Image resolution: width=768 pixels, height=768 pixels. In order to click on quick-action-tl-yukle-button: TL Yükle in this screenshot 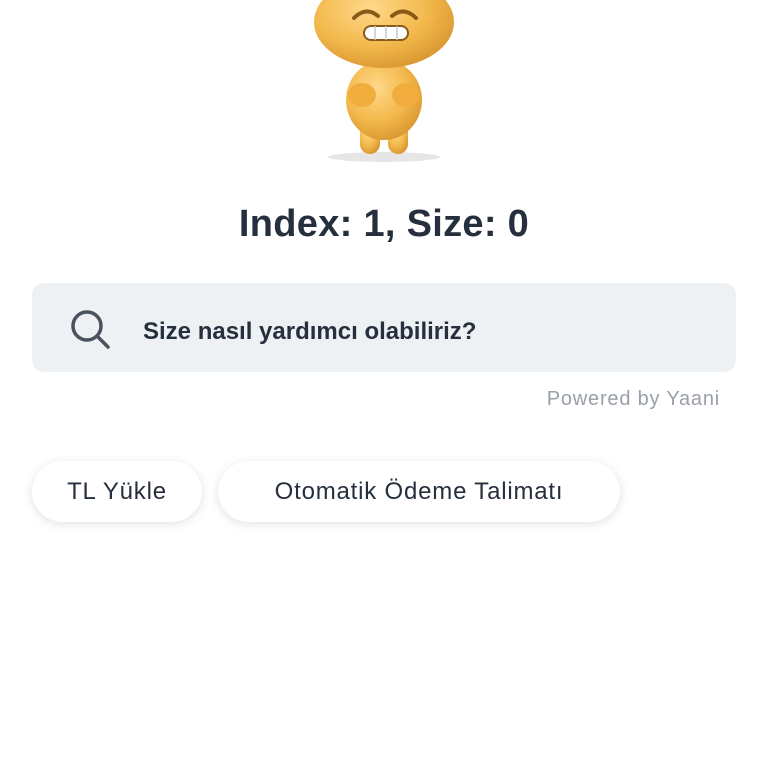, I will do `click(117, 491)`.